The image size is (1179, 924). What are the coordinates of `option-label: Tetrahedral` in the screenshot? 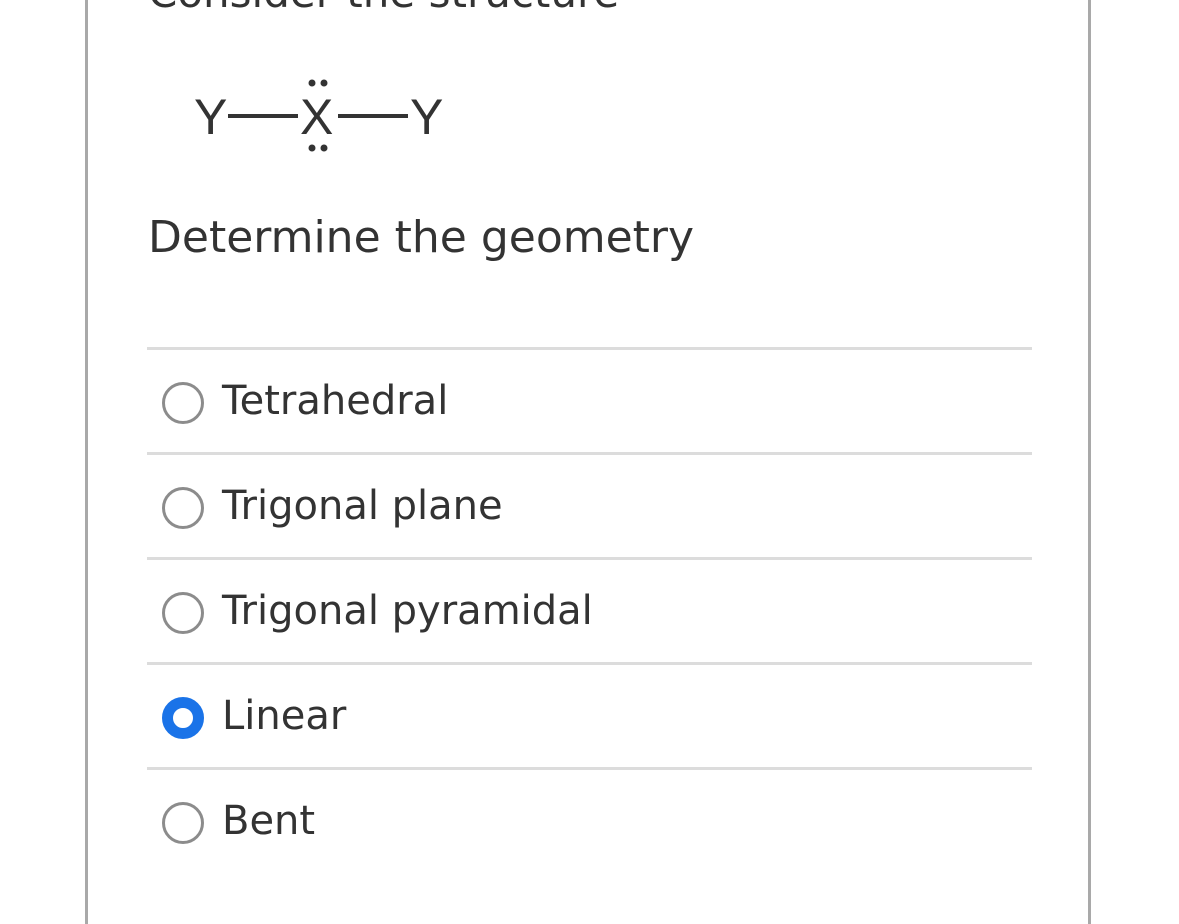 It's located at (335, 401).